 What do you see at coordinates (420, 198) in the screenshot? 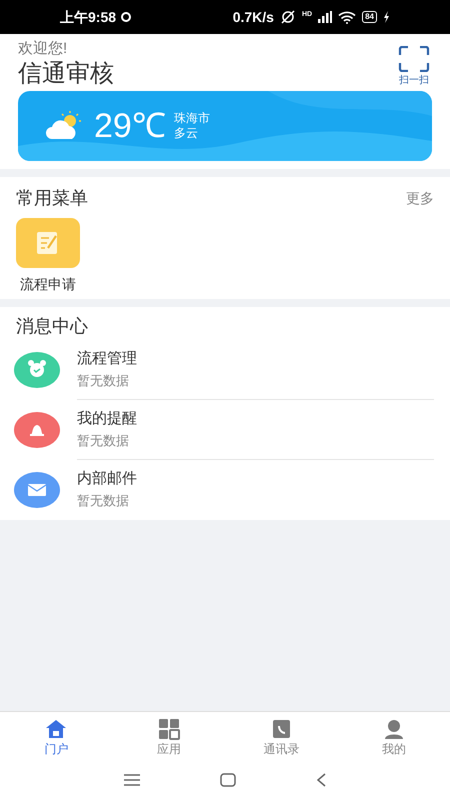
I see `more-link: 更多` at bounding box center [420, 198].